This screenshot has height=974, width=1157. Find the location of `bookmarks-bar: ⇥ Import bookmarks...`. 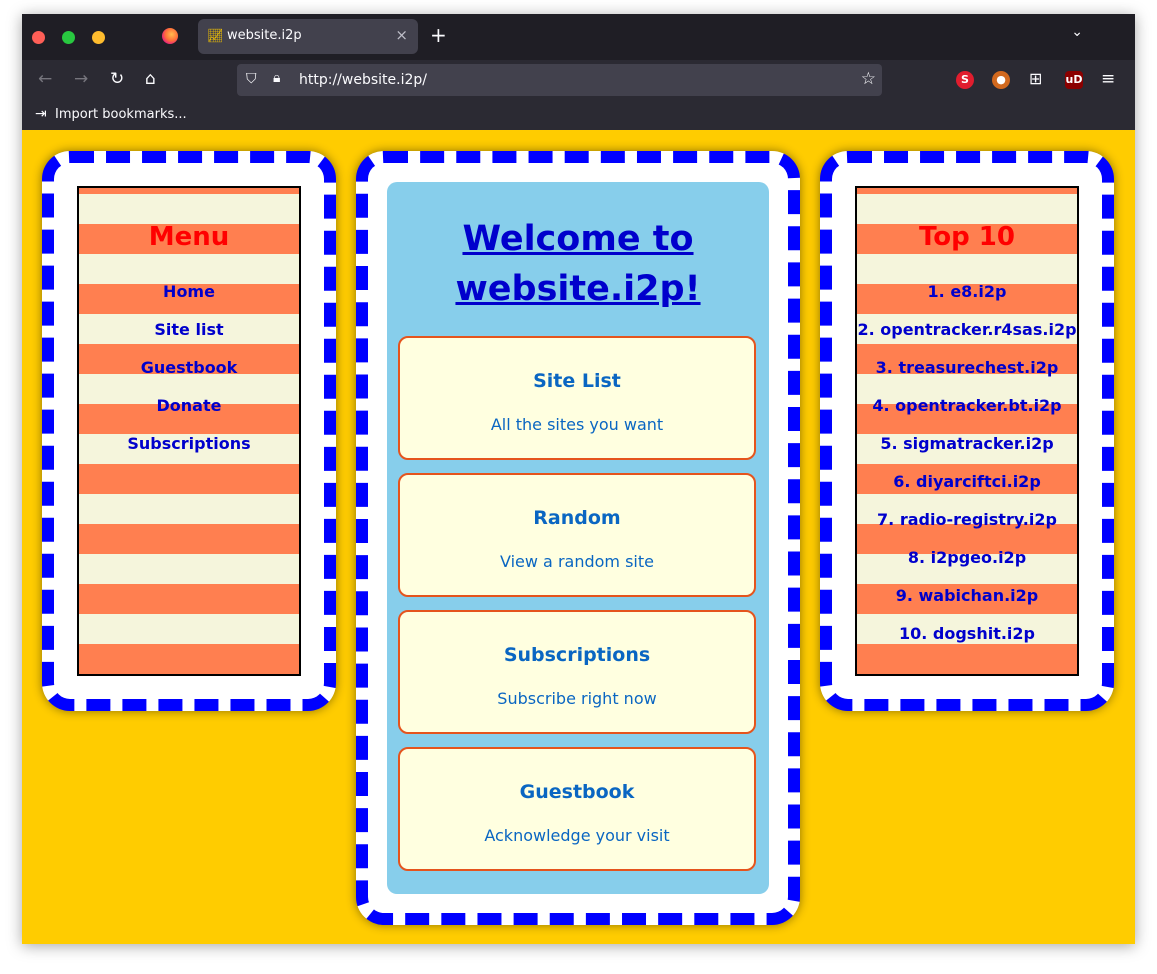

bookmarks-bar: ⇥ Import bookmarks... is located at coordinates (578, 115).